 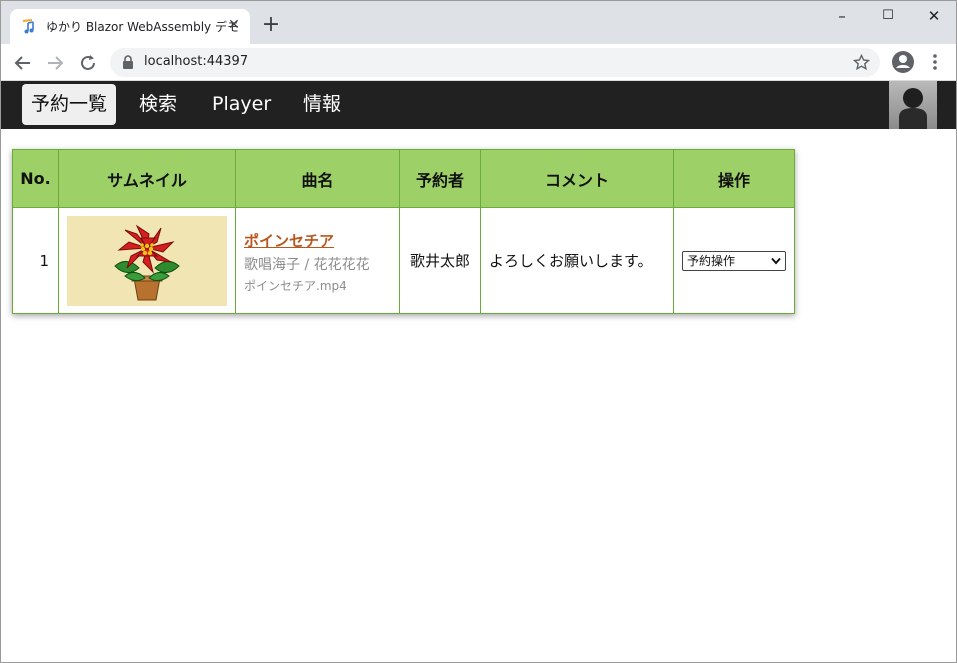 I want to click on header-song: 曲名, so click(x=317, y=178).